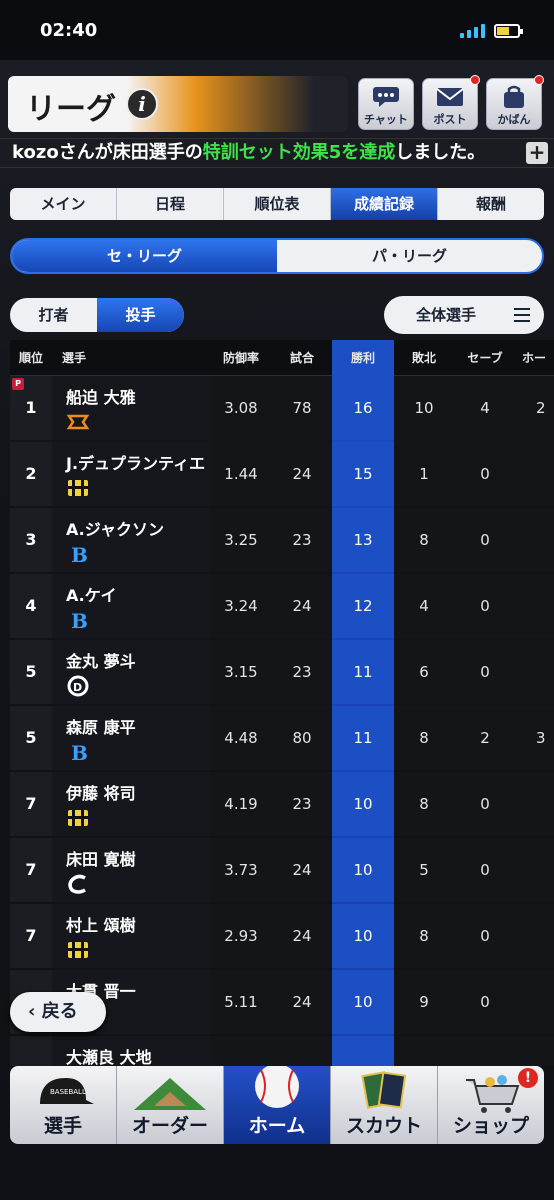 The image size is (554, 1200). Describe the element at coordinates (514, 96) in the screenshot. I see `bag-icon` at that location.